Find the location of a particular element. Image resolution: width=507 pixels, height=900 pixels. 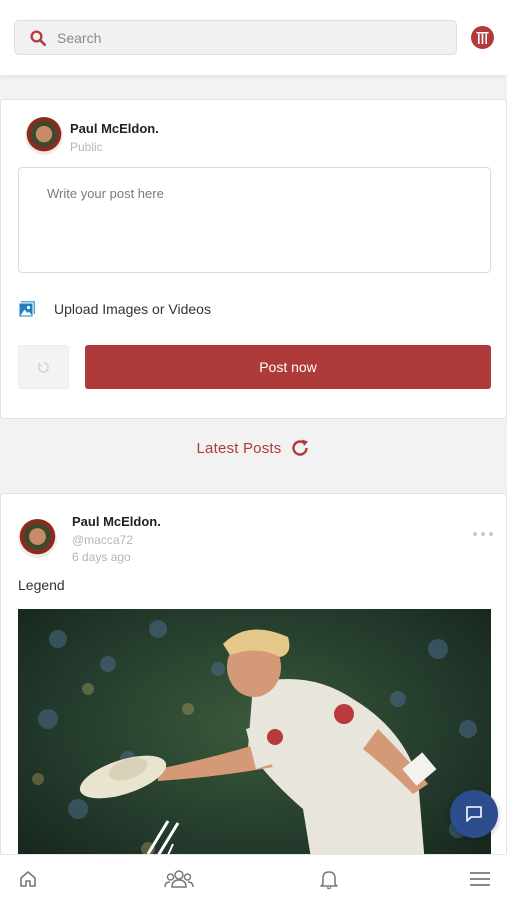

nav-groups is located at coordinates (179, 879).